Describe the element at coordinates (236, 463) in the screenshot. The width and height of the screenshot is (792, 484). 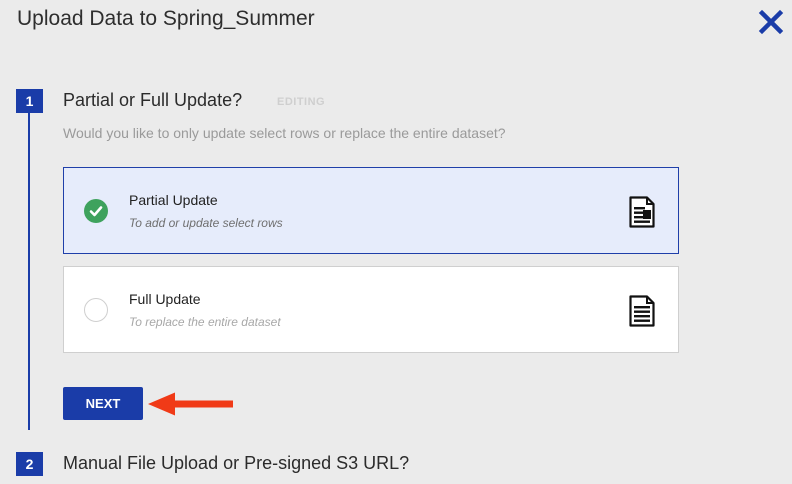
I see `step-title: Manual File Upload or Pre-signed S3 URL?` at that location.